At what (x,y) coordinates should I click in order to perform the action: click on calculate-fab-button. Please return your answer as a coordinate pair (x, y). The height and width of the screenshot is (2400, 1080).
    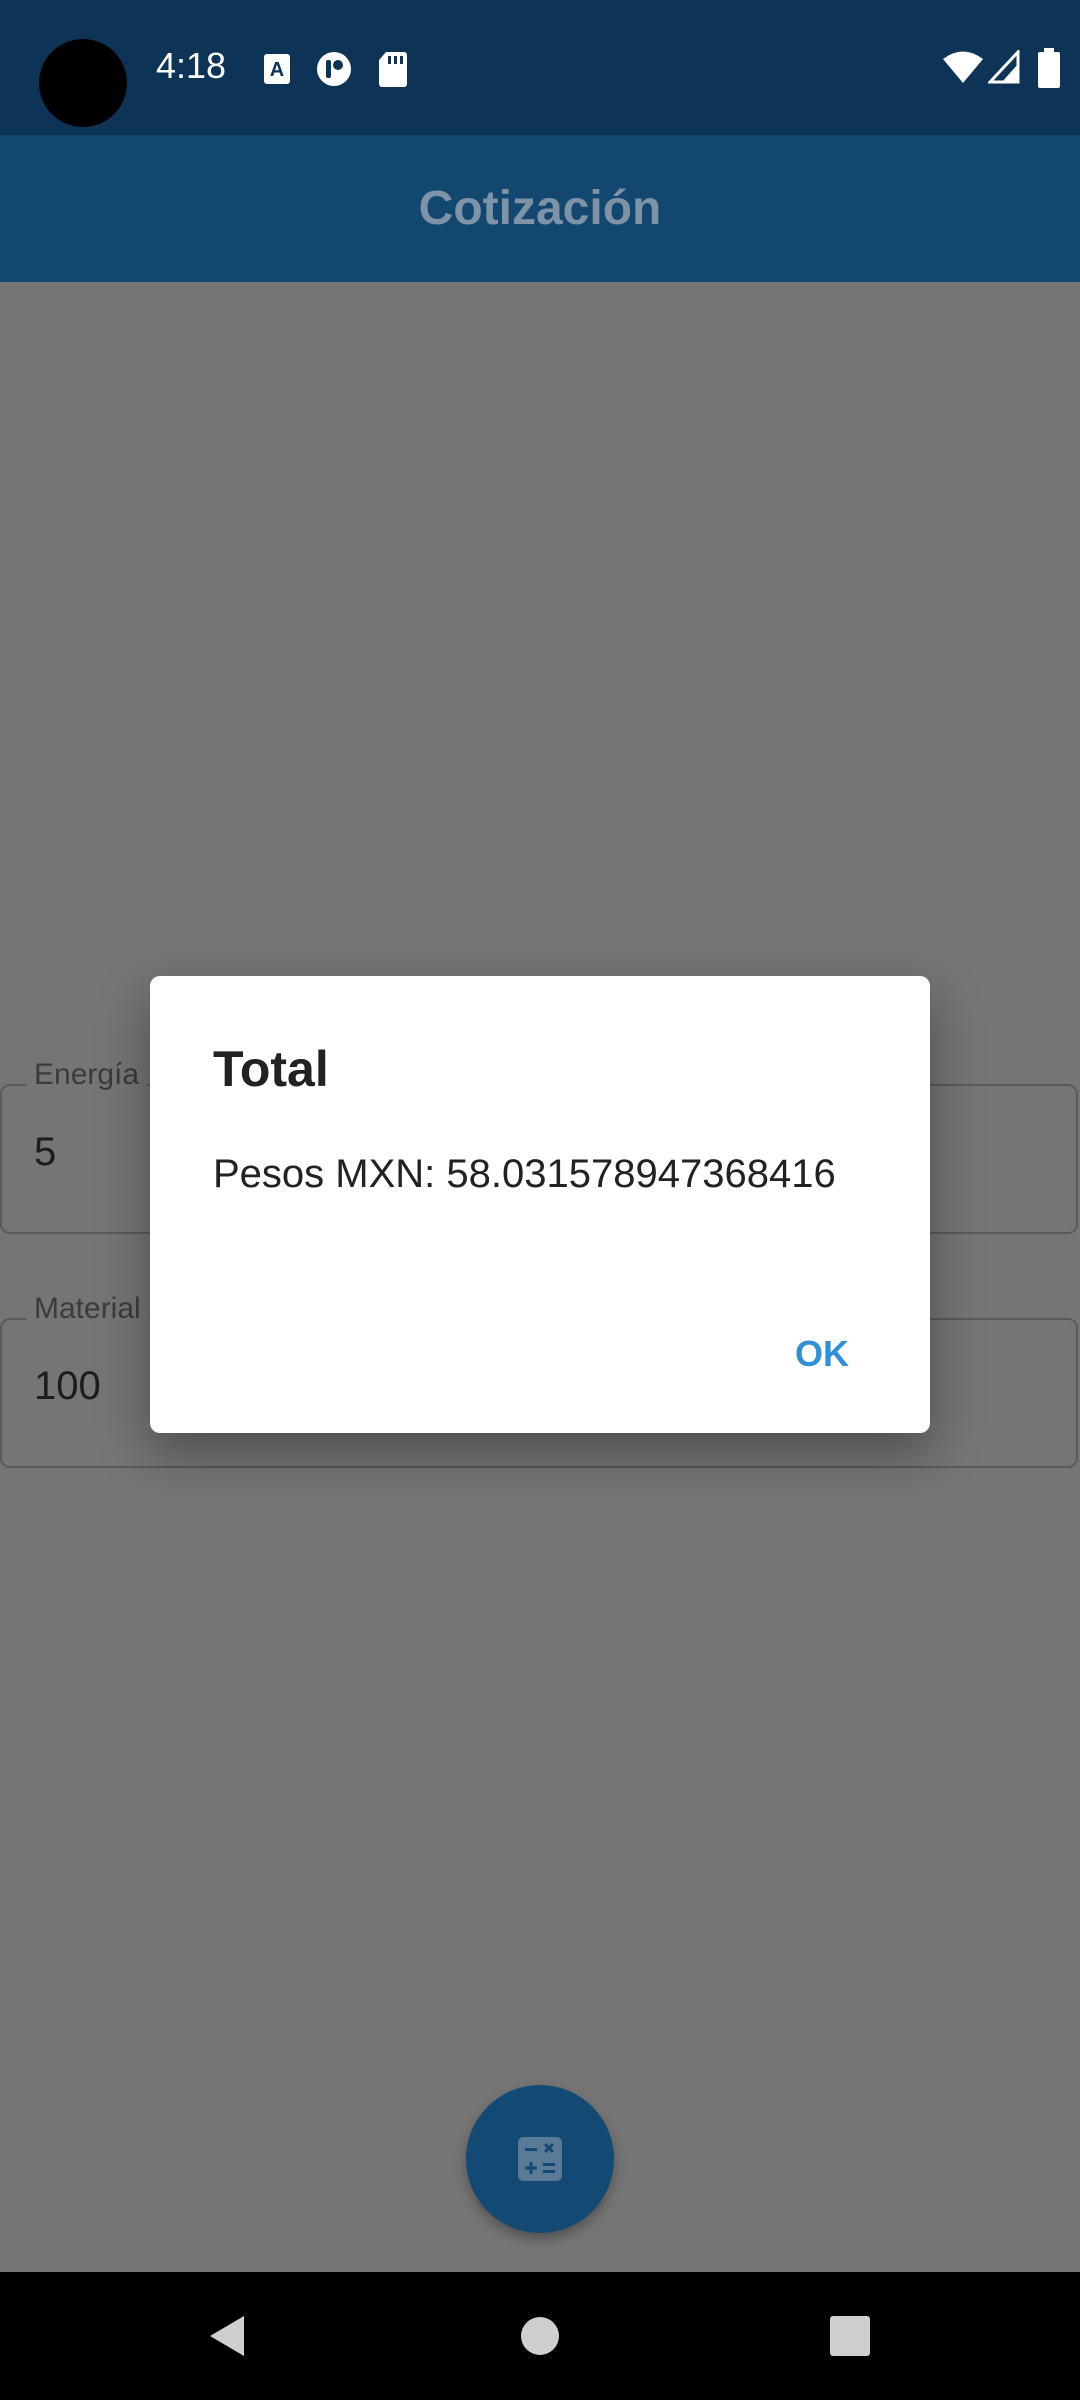
    Looking at the image, I should click on (540, 2159).